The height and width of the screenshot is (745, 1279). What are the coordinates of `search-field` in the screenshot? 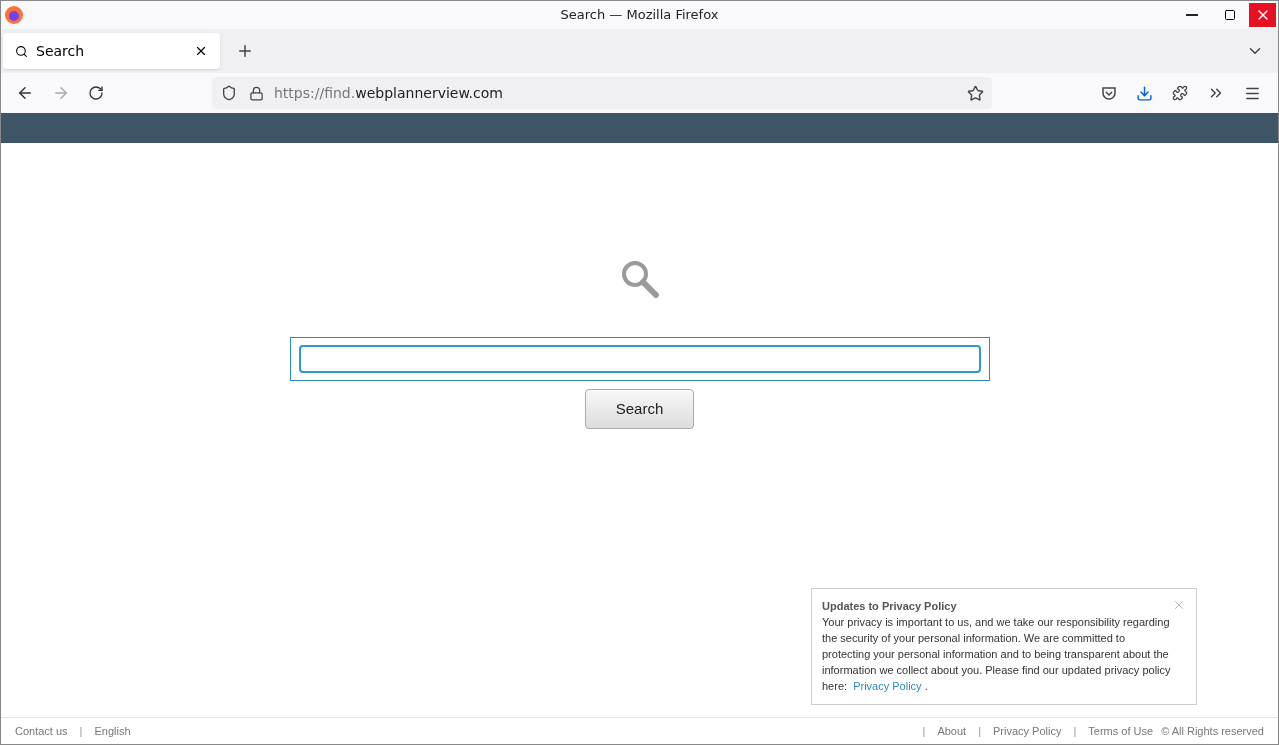 It's located at (639, 359).